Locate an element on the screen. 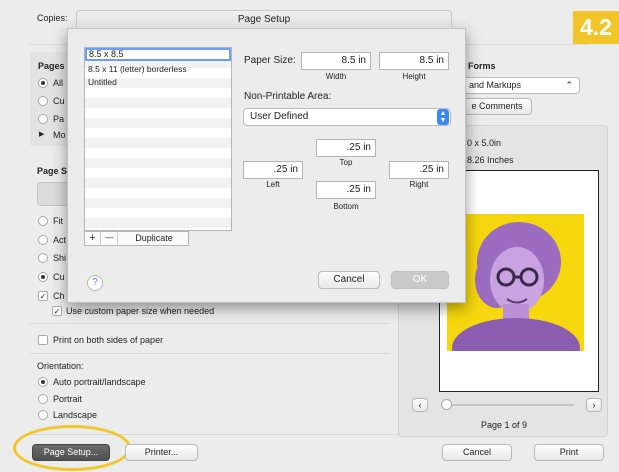 This screenshot has height=472, width=619. pages-range-radio is located at coordinates (43, 119).